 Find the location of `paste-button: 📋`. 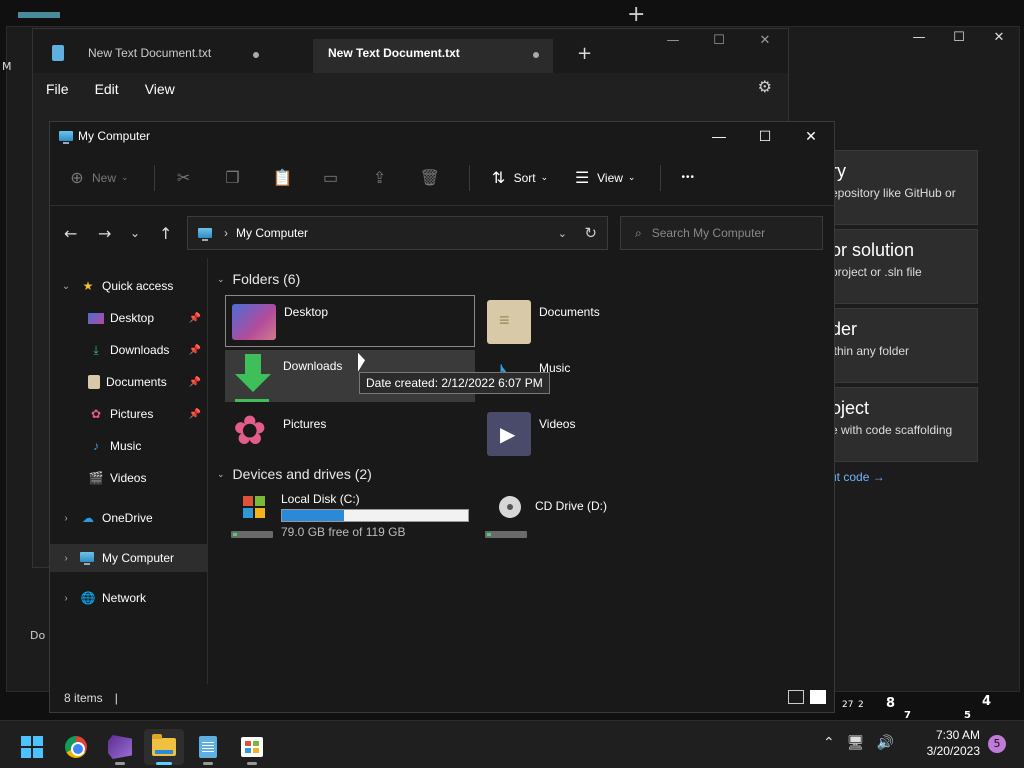

paste-button: 📋 is located at coordinates (285, 178).